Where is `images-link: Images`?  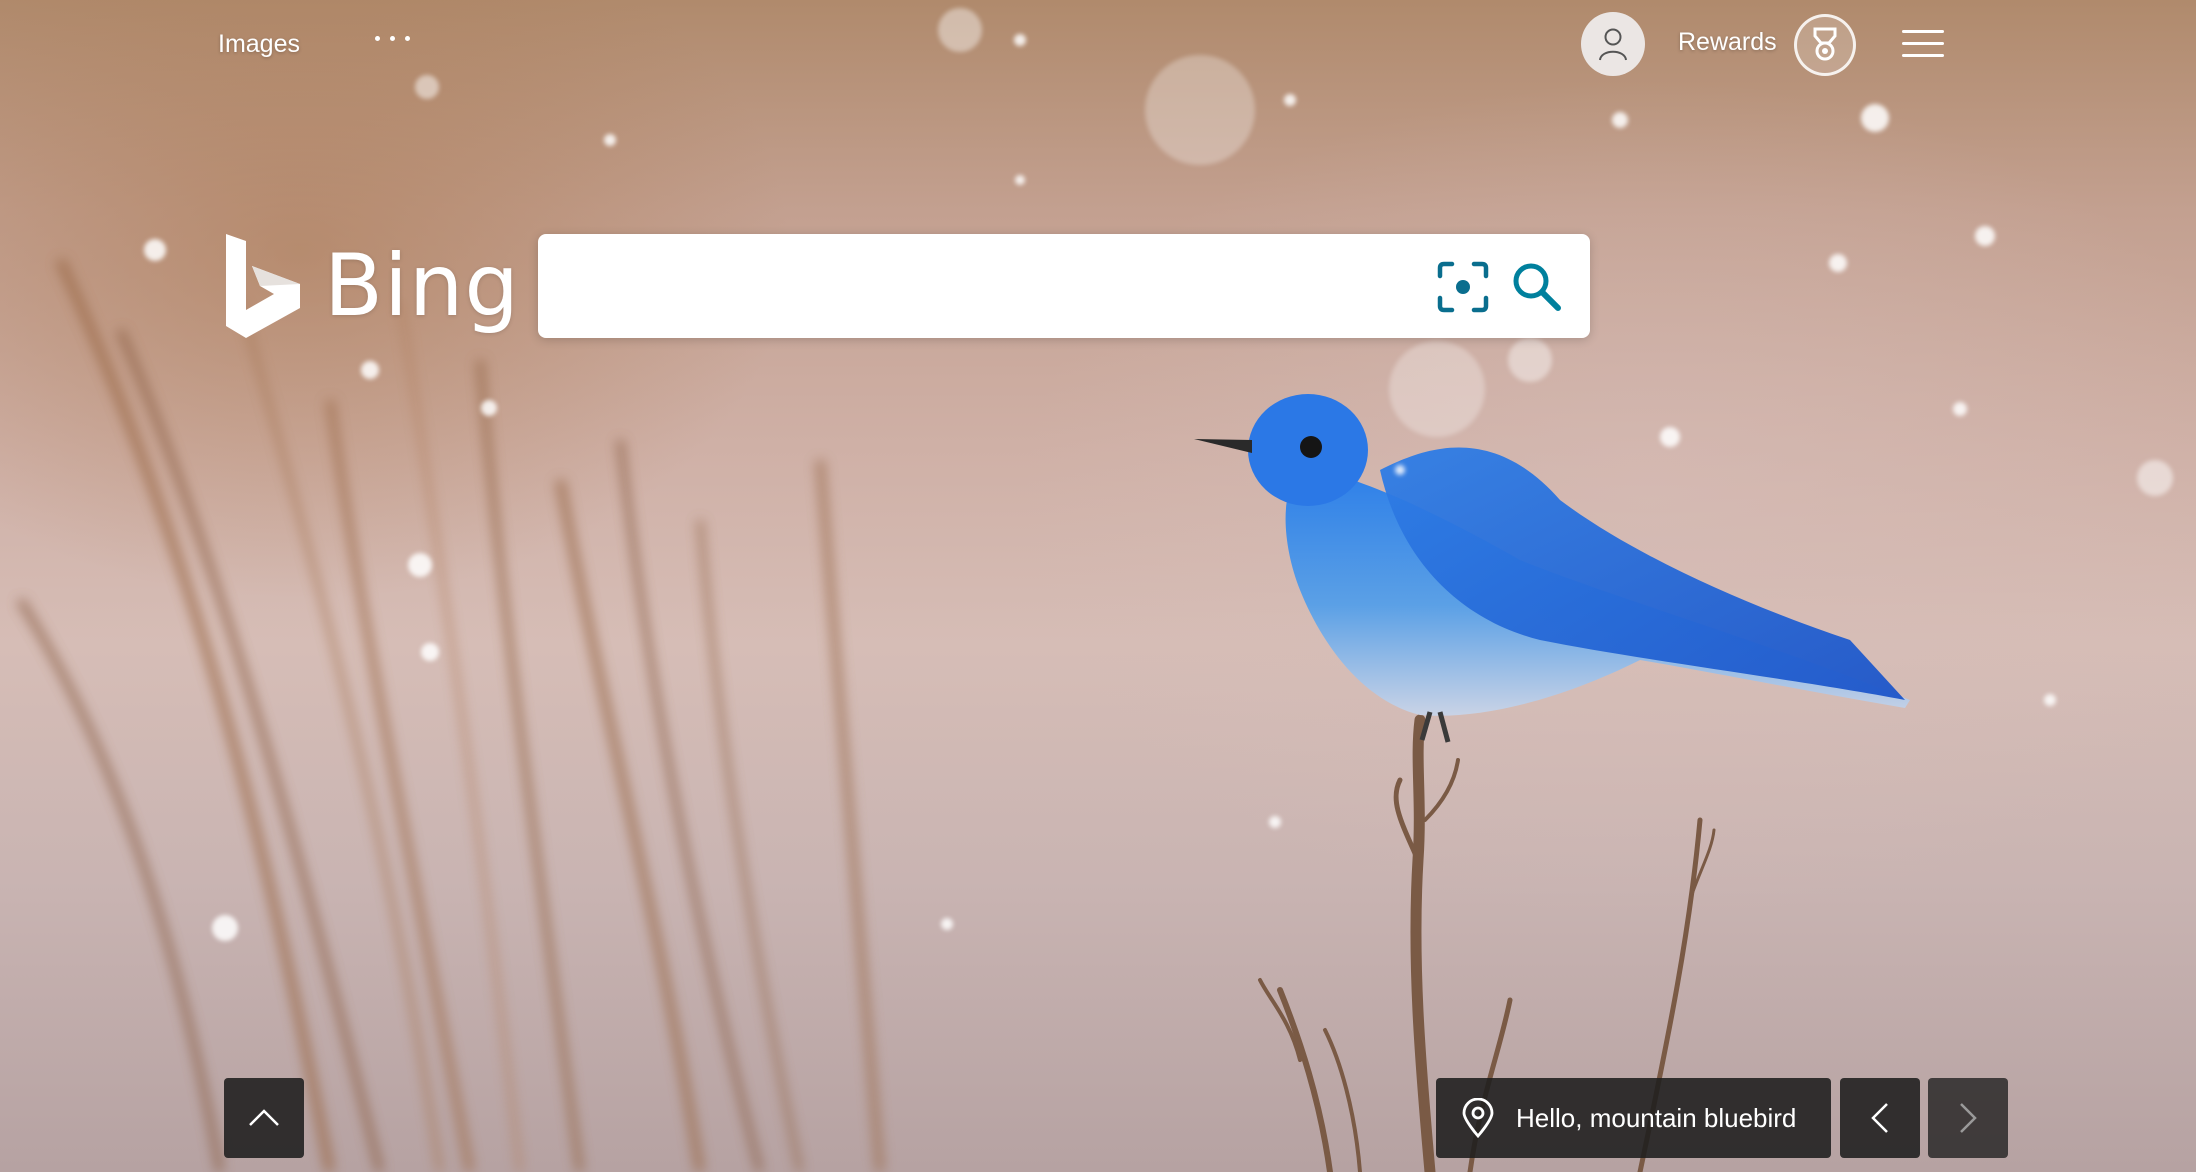 images-link: Images is located at coordinates (259, 44).